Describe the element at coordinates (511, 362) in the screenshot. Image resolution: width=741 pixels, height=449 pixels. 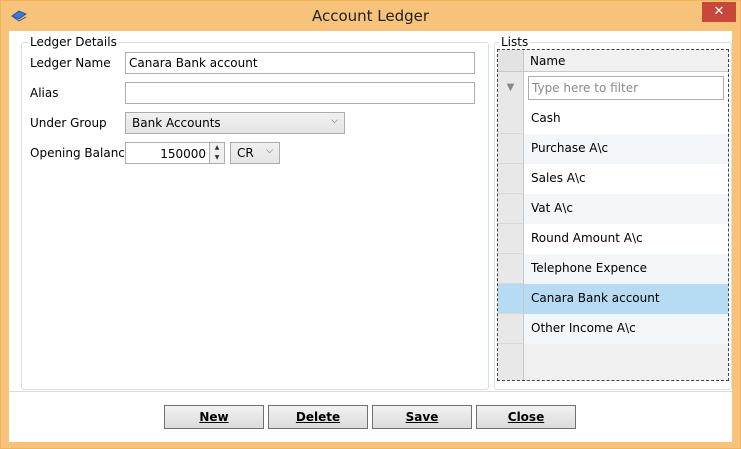
I see `empty-row-selector` at that location.